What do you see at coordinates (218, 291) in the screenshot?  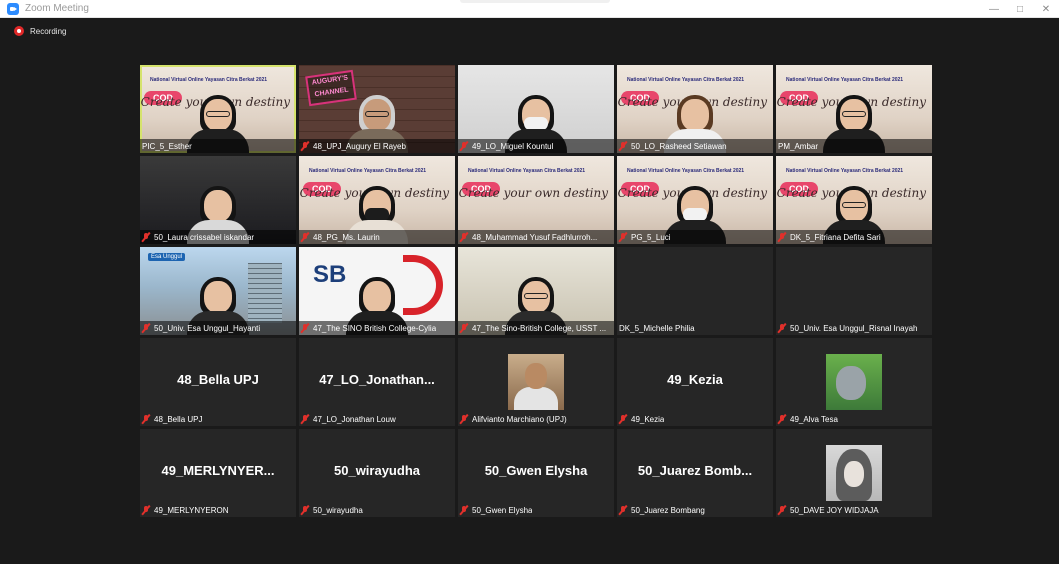 I see `video-tile: Esa Unggul 50_Univ. Esa Unggul_Hayanti` at bounding box center [218, 291].